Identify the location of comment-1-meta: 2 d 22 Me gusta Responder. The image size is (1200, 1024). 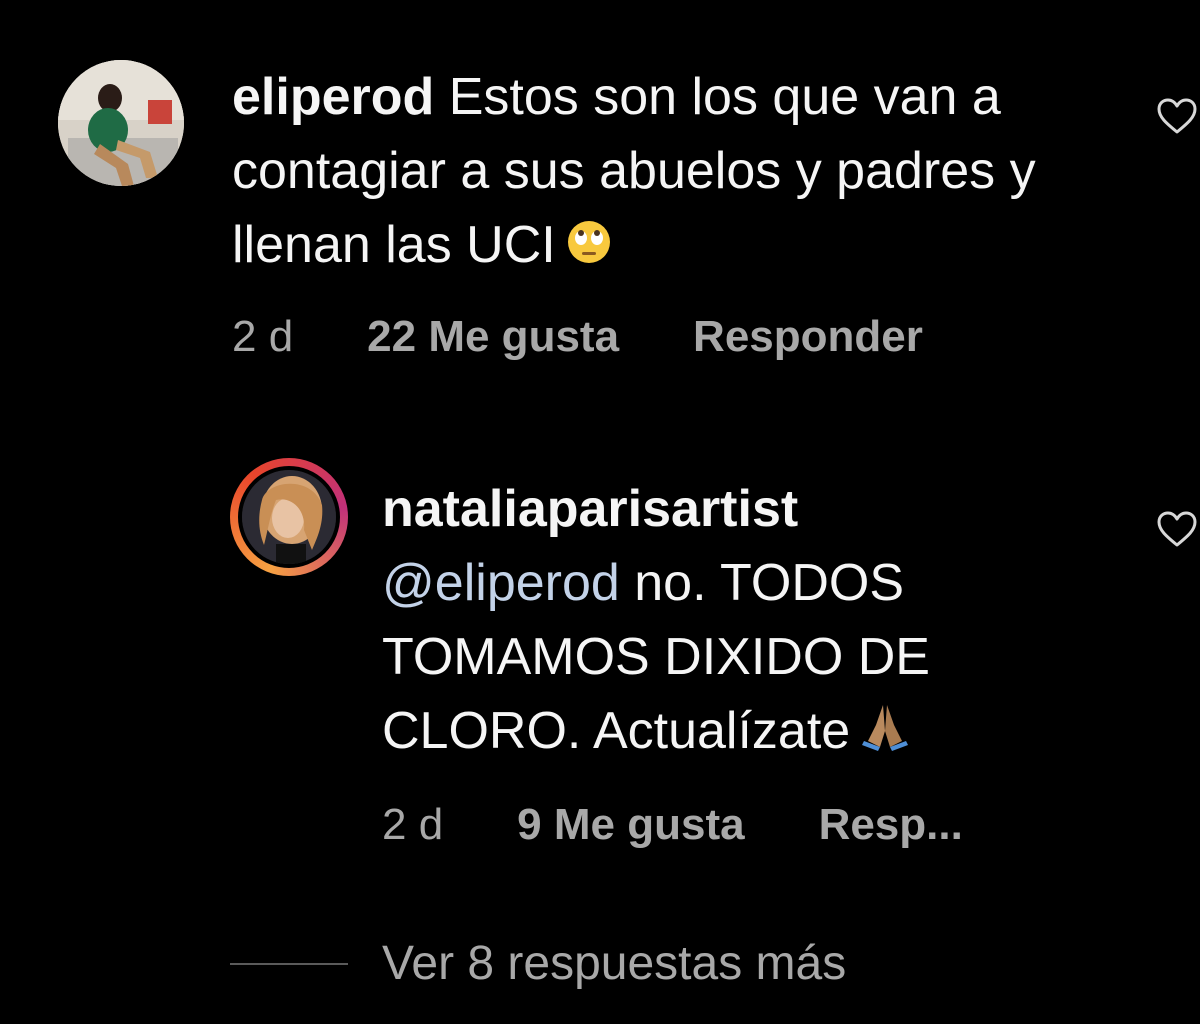
(577, 337).